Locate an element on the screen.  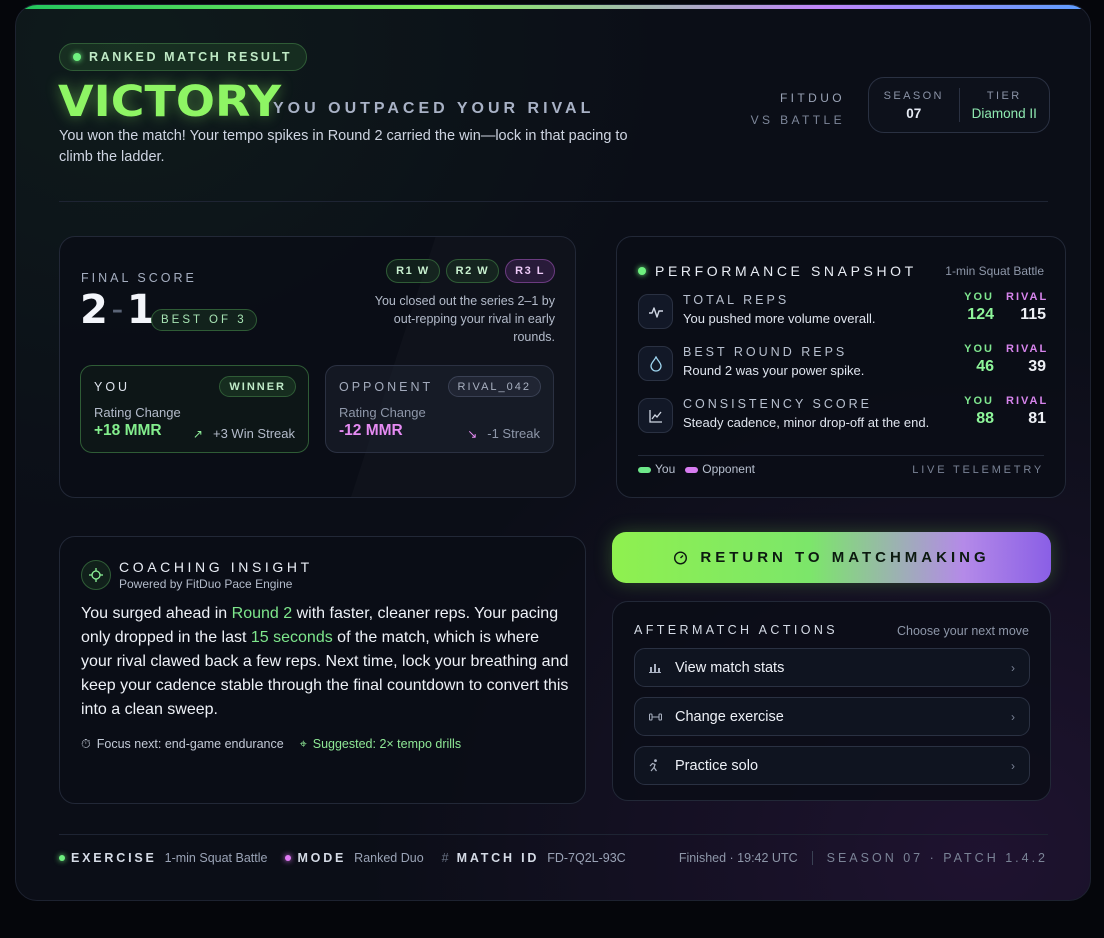
you-mmr: +18 MMR is located at coordinates (128, 430).